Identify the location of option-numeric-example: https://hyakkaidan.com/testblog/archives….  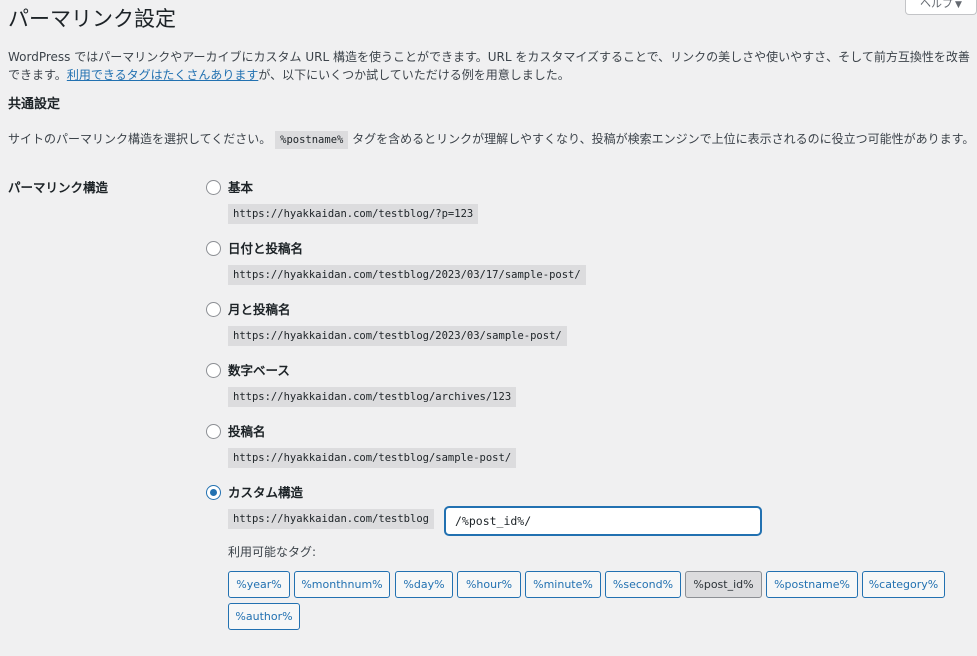
(372, 397).